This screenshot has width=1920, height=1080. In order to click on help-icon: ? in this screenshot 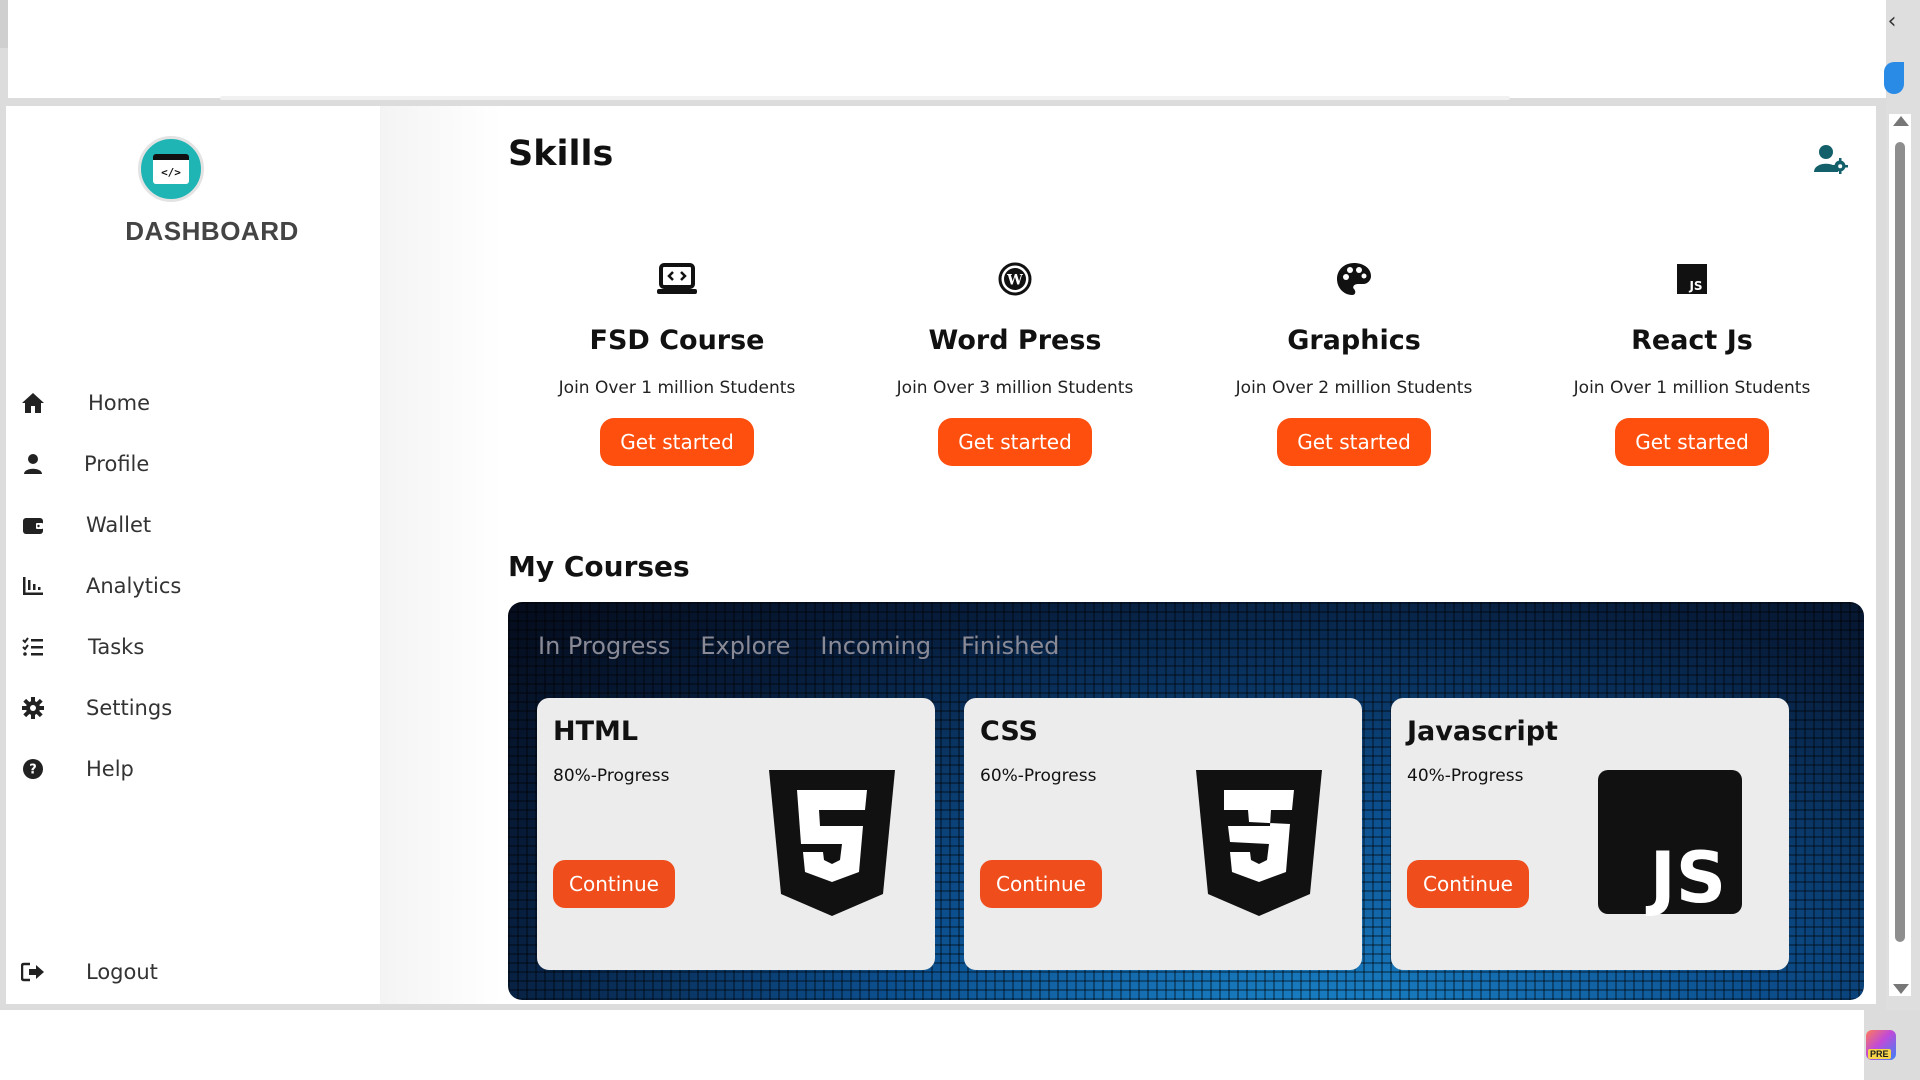, I will do `click(33, 769)`.